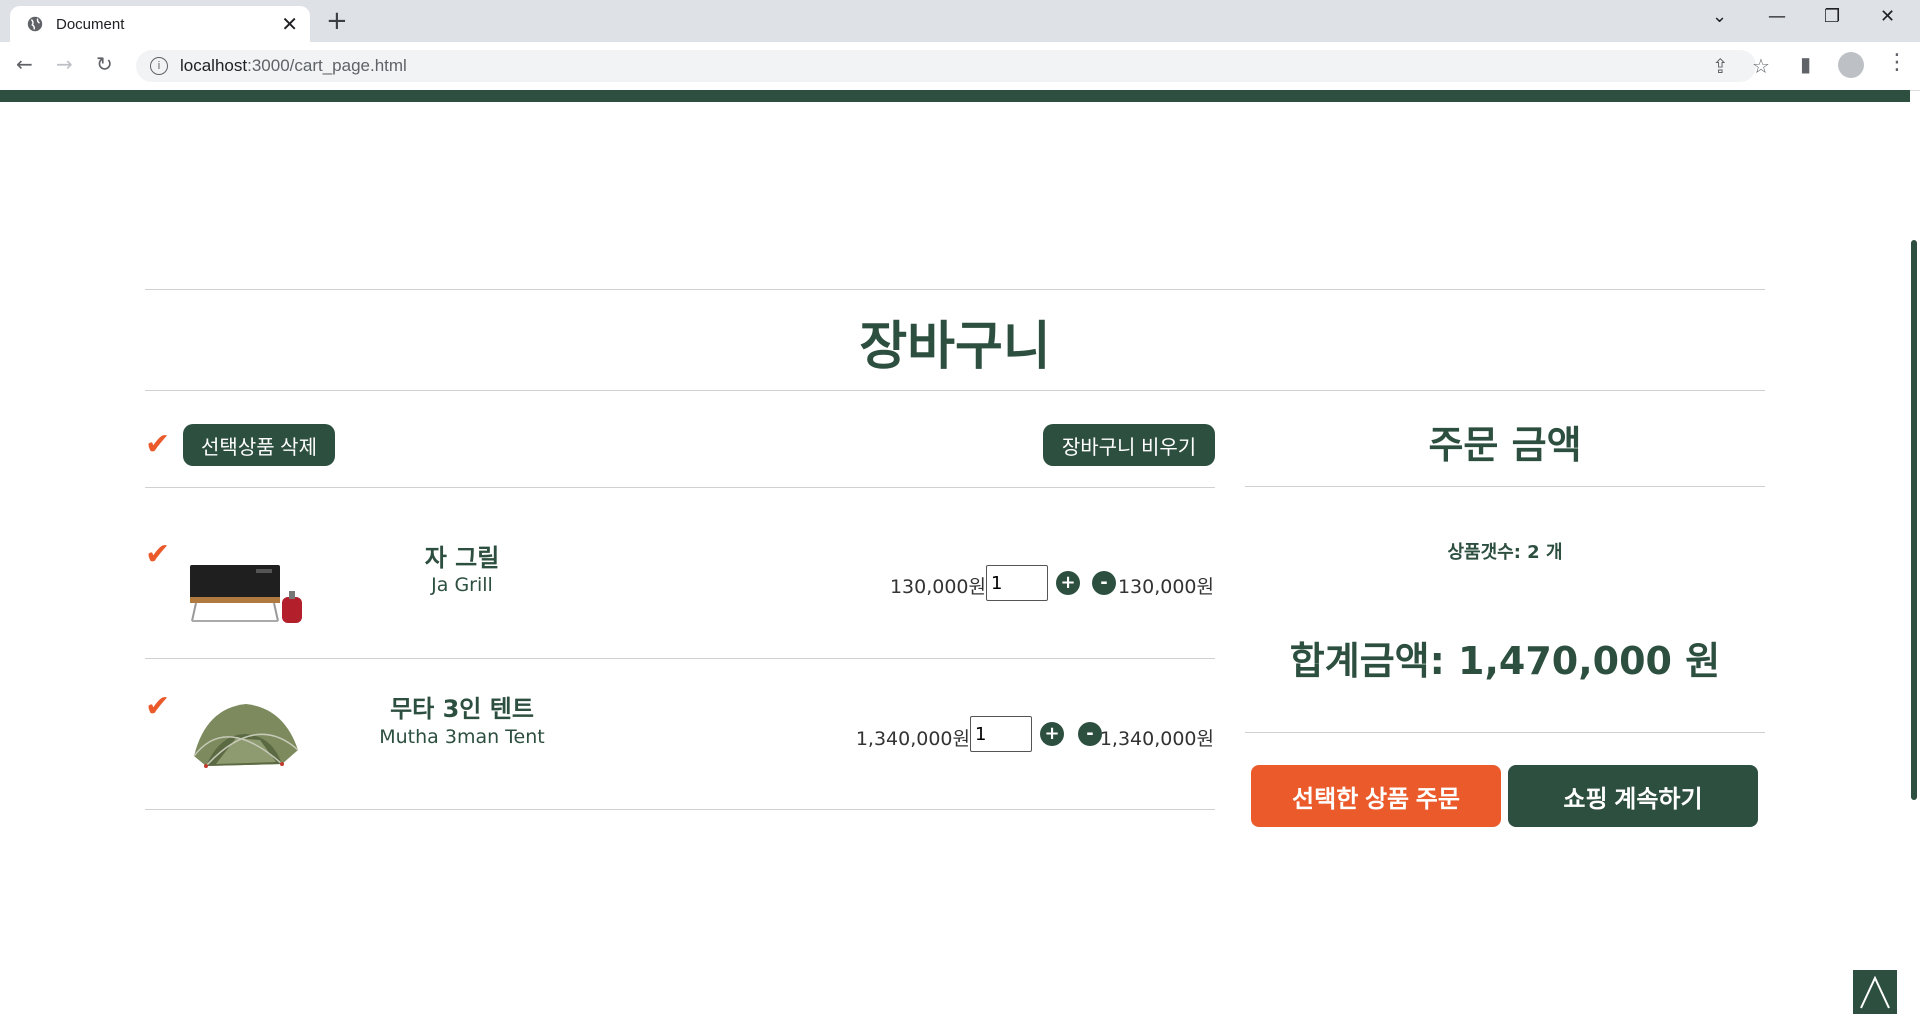  I want to click on delete-selected-button: 선택상품 삭제, so click(259, 445).